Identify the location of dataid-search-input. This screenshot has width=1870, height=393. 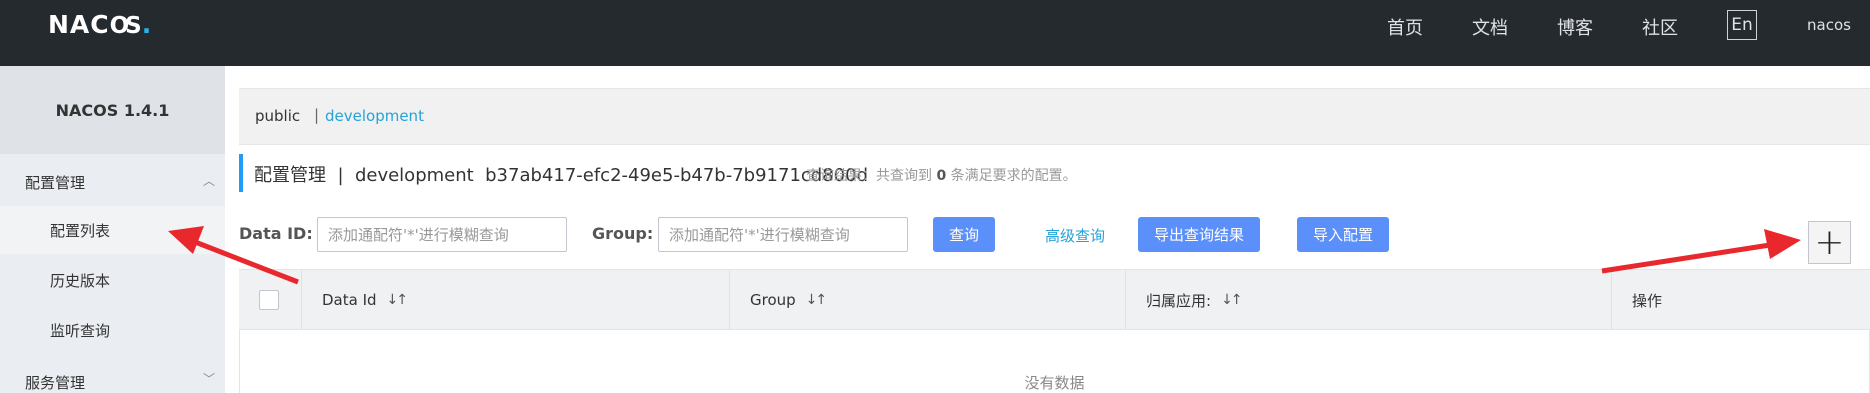
(442, 234).